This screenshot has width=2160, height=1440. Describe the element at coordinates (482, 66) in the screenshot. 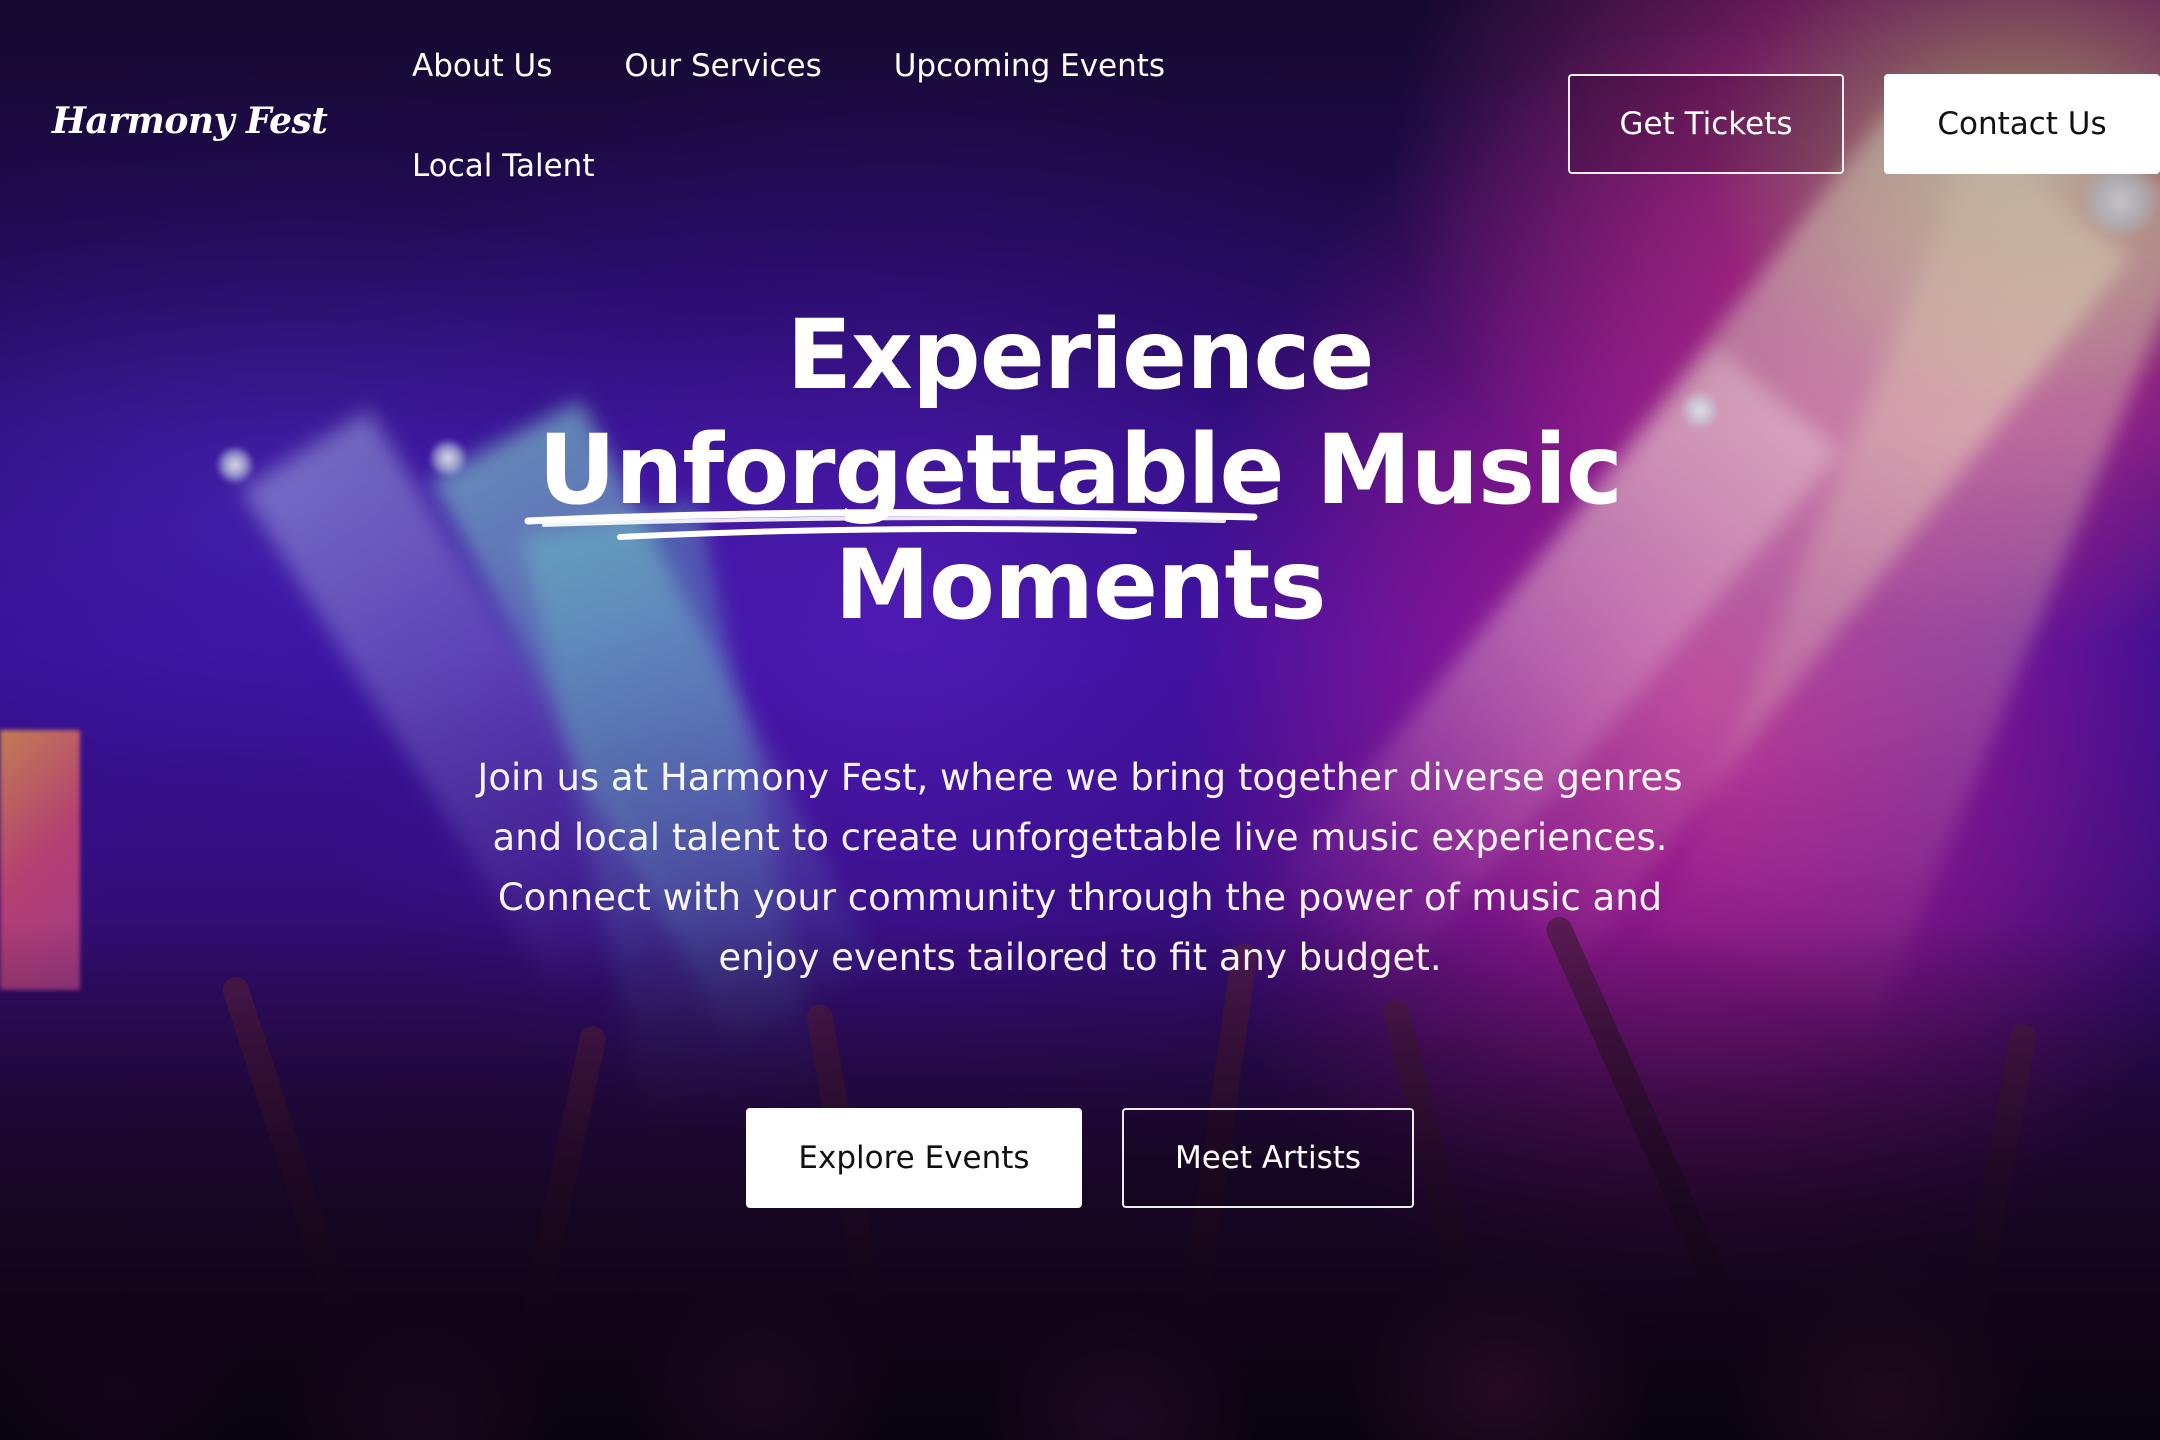

I see `nav-link-about-us: About Us` at that location.